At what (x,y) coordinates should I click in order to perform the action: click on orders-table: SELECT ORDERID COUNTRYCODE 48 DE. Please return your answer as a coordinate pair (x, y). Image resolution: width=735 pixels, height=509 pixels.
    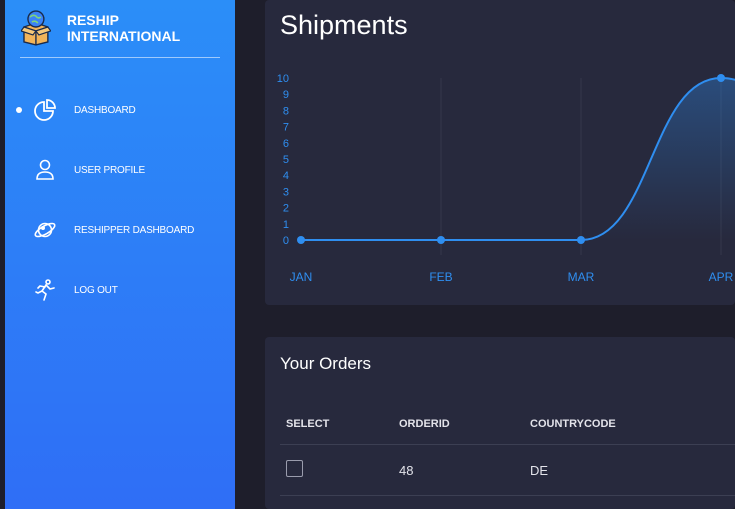
    Looking at the image, I should click on (507, 450).